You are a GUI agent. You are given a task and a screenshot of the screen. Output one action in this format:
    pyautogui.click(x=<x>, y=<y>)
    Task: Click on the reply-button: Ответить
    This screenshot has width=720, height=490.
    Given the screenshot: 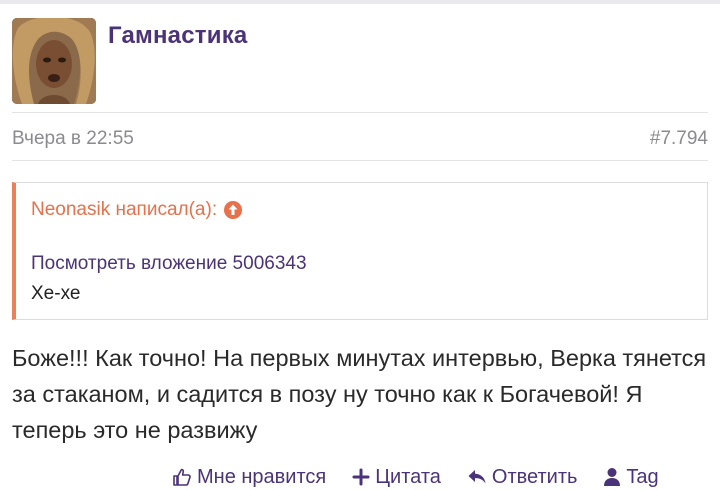 What is the action you would take?
    pyautogui.click(x=522, y=477)
    